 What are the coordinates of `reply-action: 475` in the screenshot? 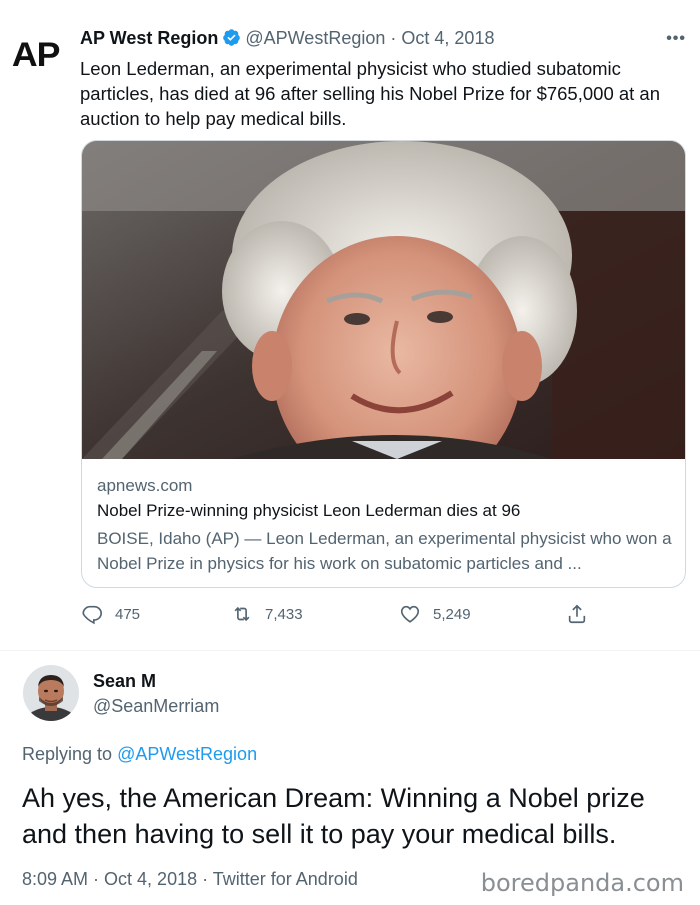 It's located at (110, 614).